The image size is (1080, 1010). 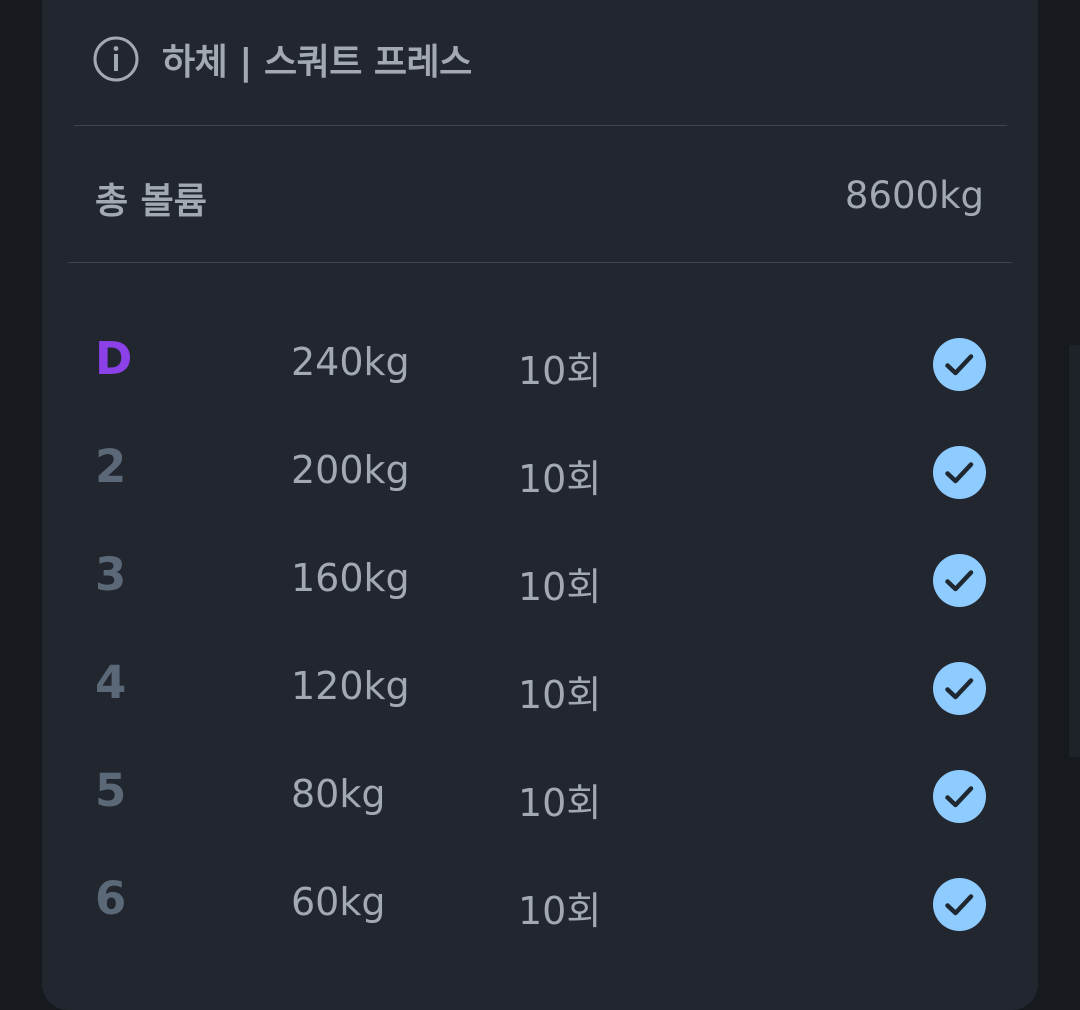 What do you see at coordinates (111, 466) in the screenshot?
I see `set-number: 2` at bounding box center [111, 466].